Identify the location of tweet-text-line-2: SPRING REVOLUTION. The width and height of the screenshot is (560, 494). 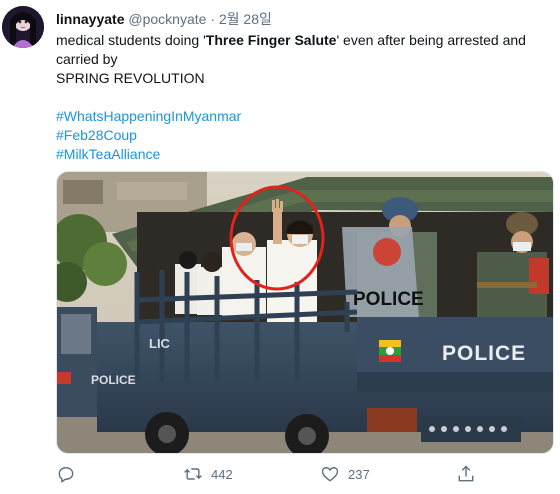
(130, 78).